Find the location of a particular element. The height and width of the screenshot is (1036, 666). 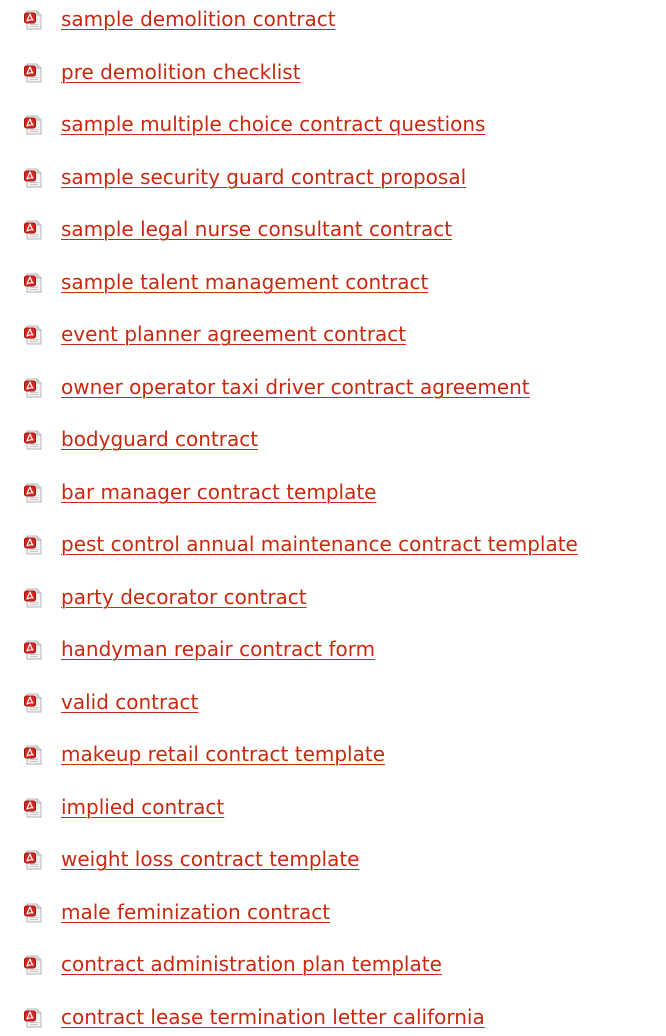

document-link: sample demolition contract is located at coordinates (198, 19).